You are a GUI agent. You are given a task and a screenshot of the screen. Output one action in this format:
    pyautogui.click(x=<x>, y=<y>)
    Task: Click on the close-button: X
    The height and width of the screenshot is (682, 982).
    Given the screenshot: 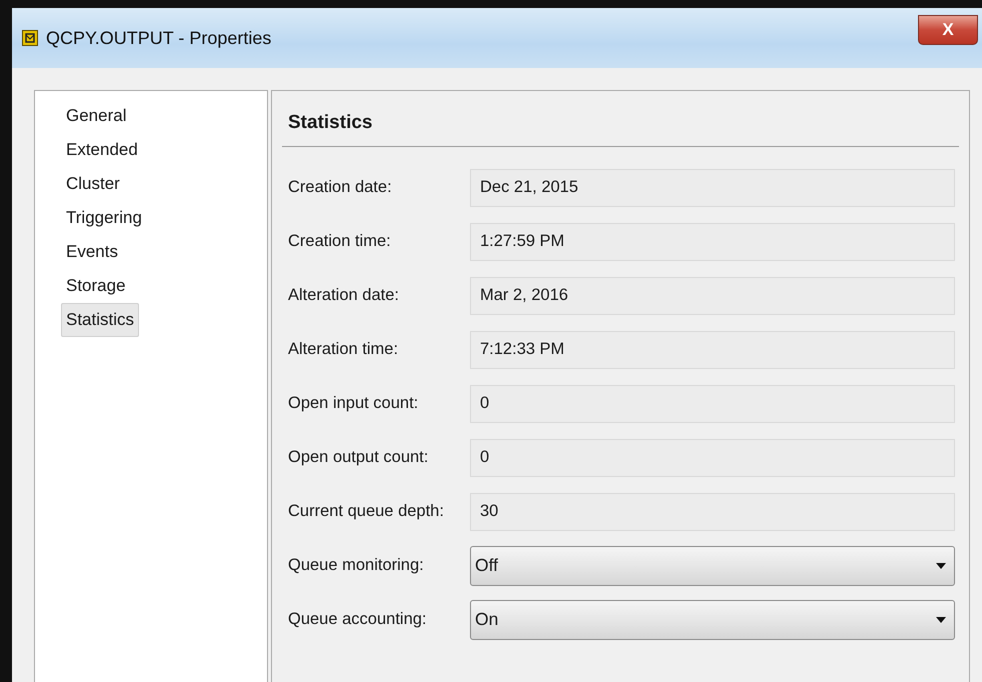 What is the action you would take?
    pyautogui.click(x=948, y=30)
    